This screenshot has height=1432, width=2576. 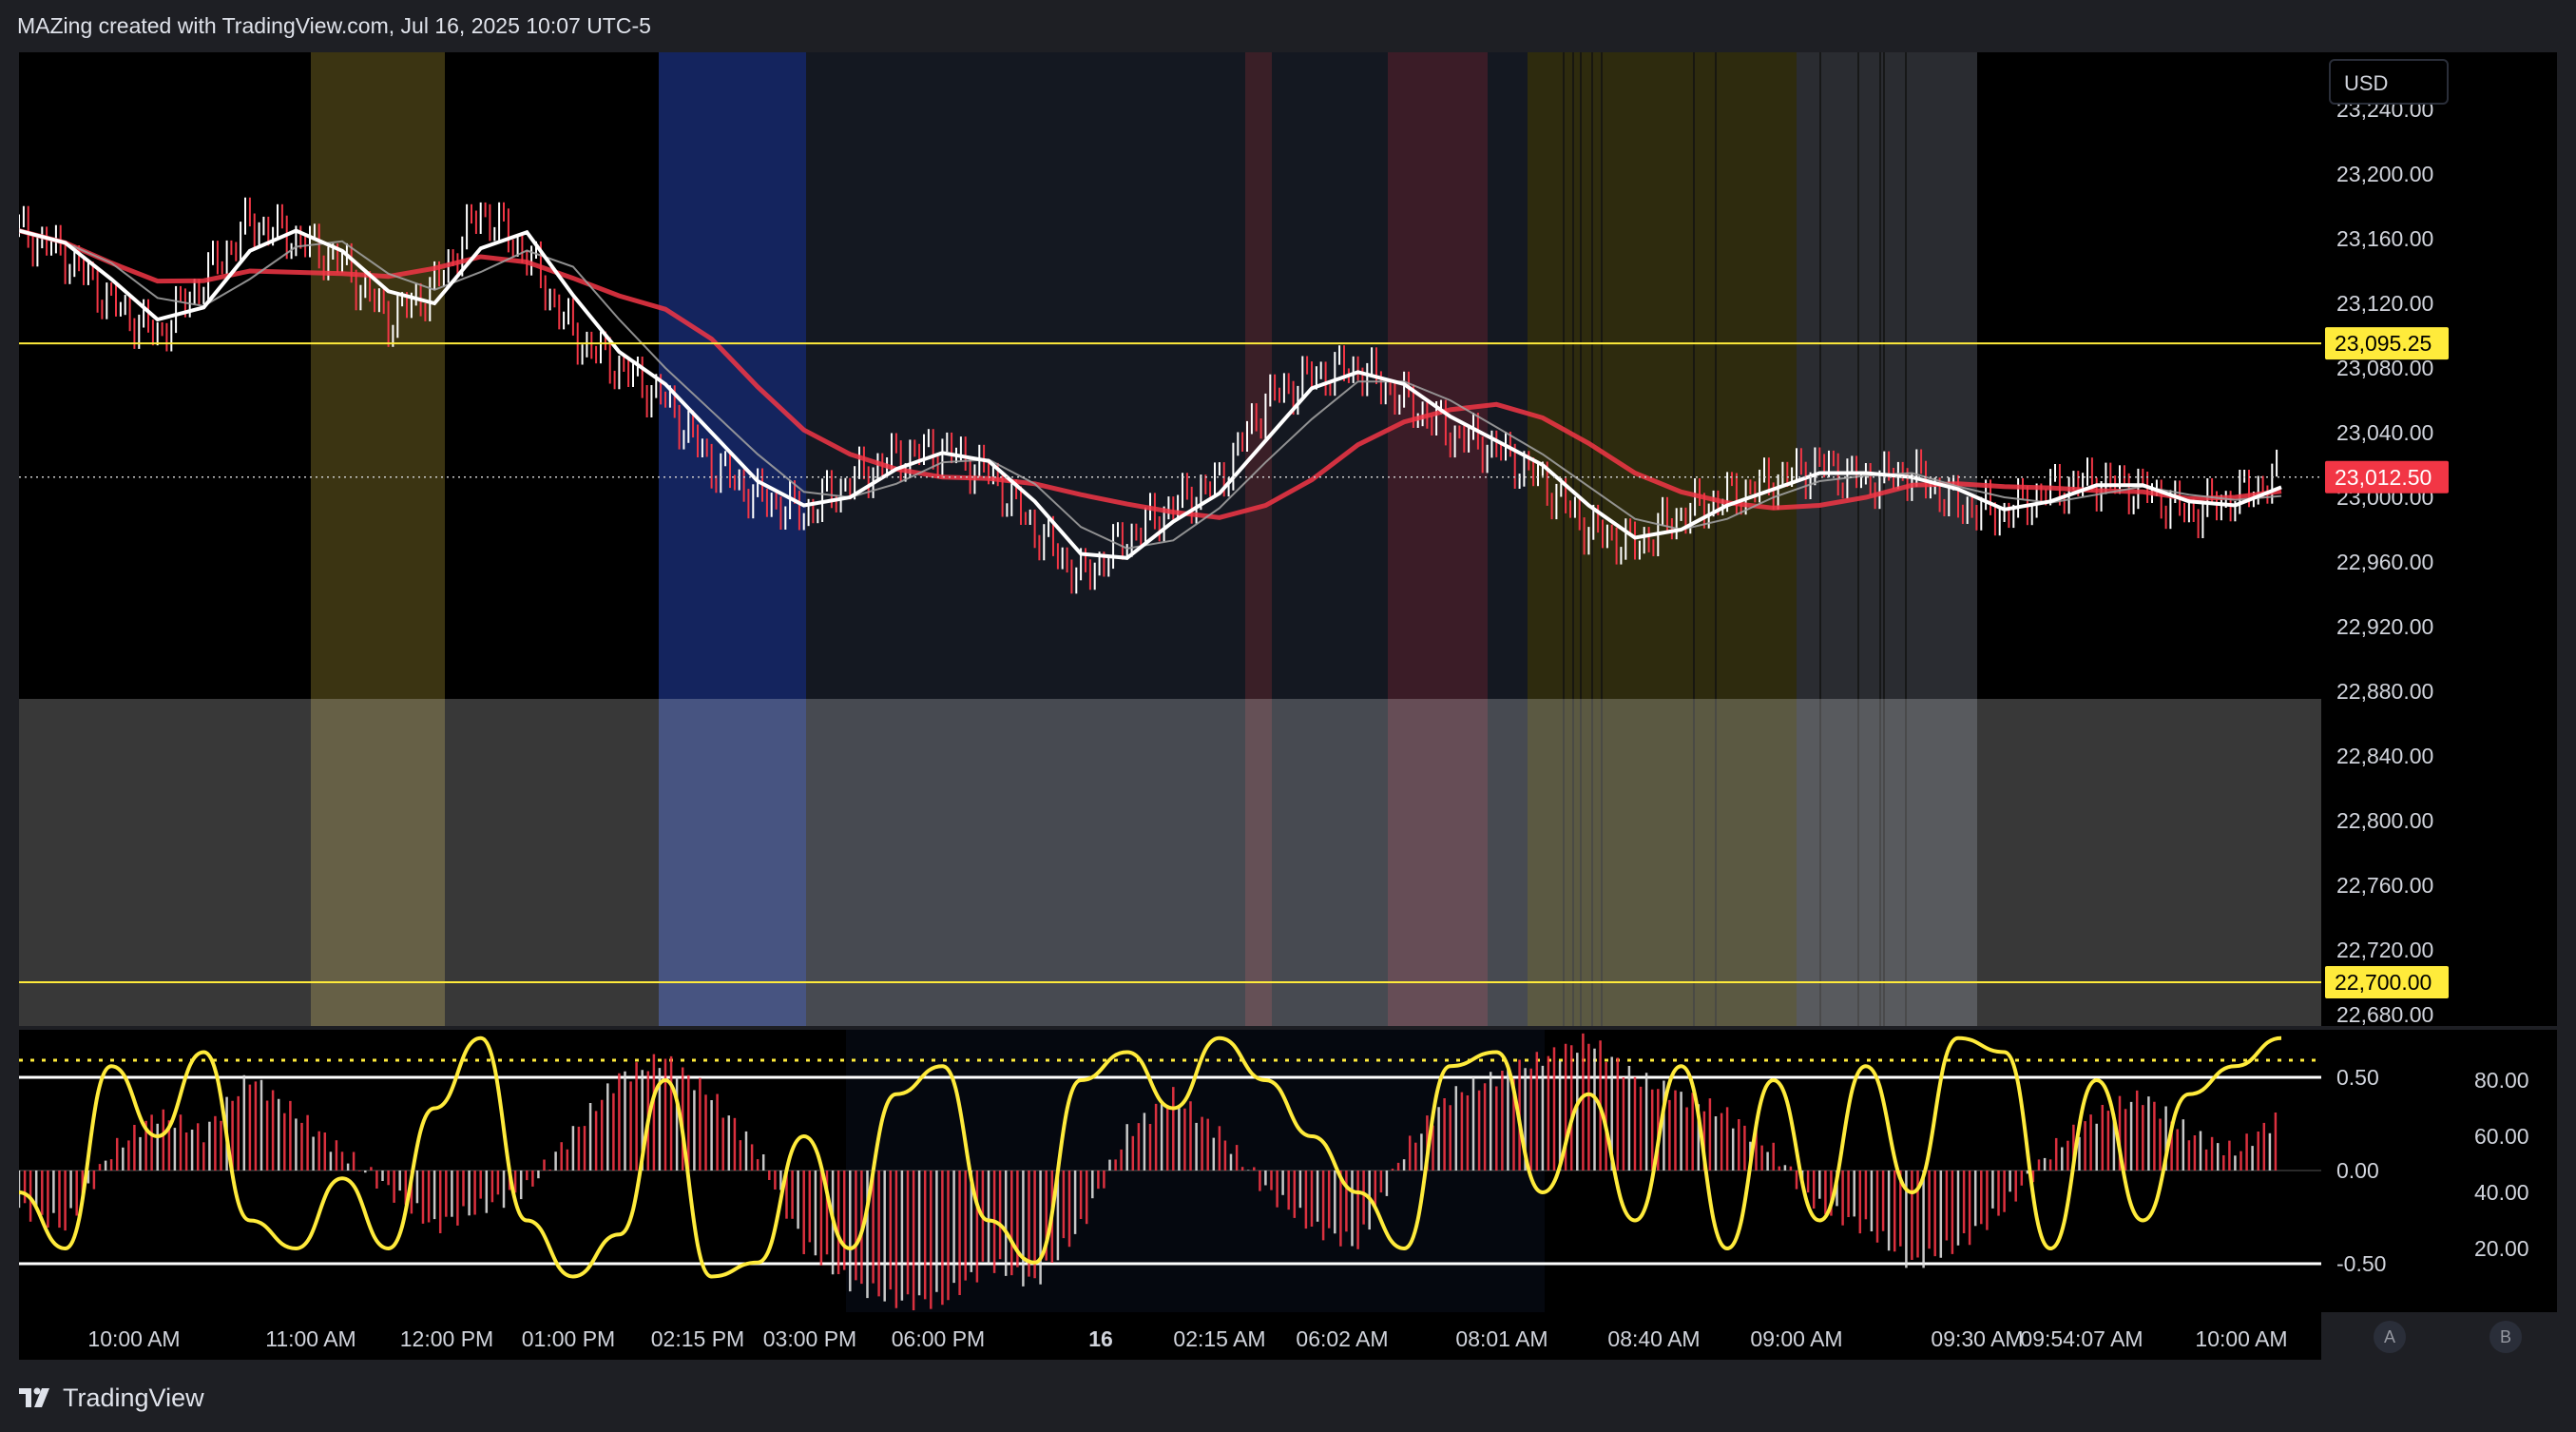 What do you see at coordinates (133, 1397) in the screenshot?
I see `footer-brand: TradingView` at bounding box center [133, 1397].